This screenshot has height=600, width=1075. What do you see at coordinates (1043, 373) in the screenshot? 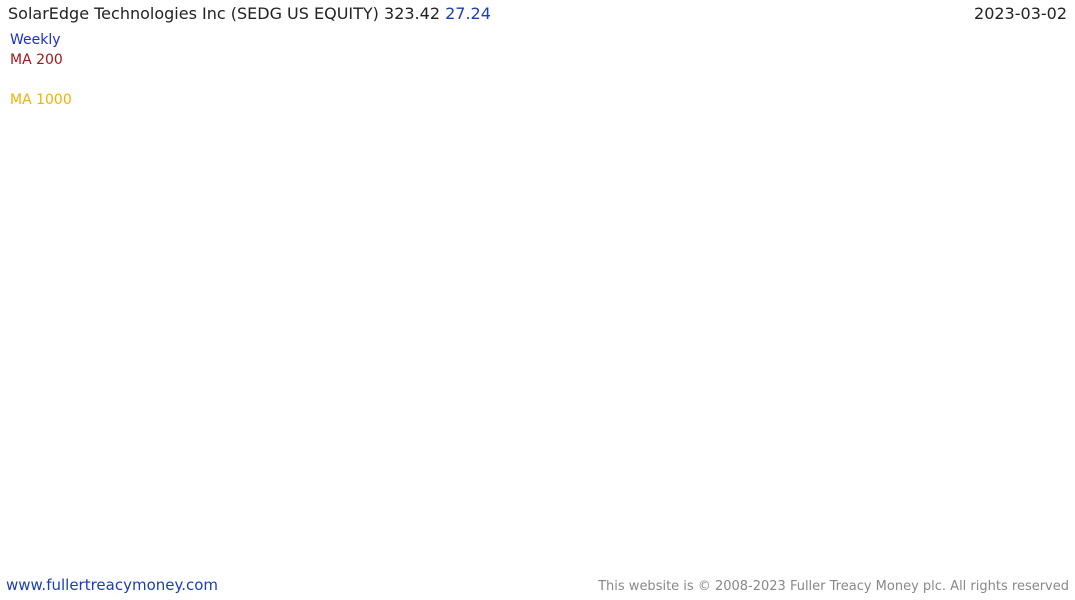
I see `y-tick-label: 150` at bounding box center [1043, 373].